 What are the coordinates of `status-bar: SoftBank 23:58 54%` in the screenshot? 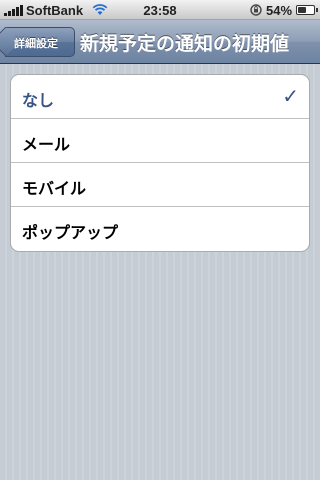 It's located at (160, 10).